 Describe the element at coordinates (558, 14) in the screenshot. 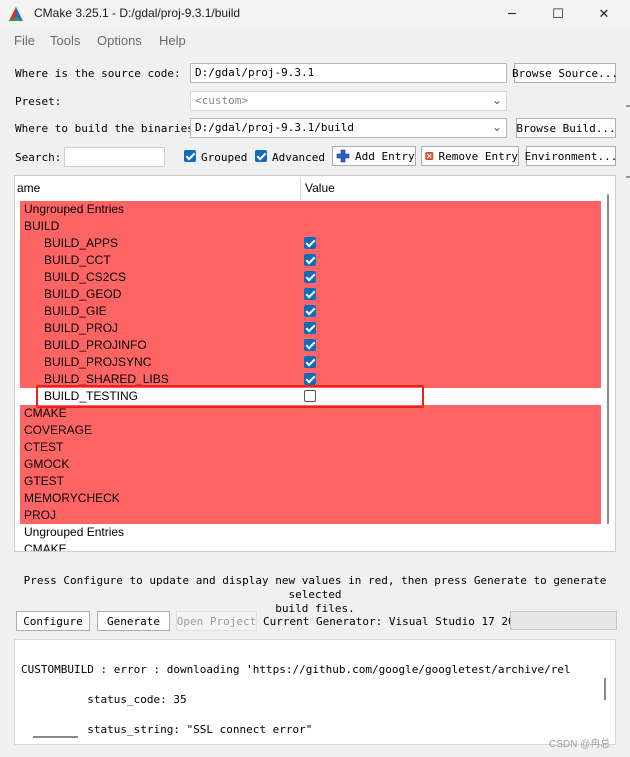

I see `maximize-button: ☐` at that location.